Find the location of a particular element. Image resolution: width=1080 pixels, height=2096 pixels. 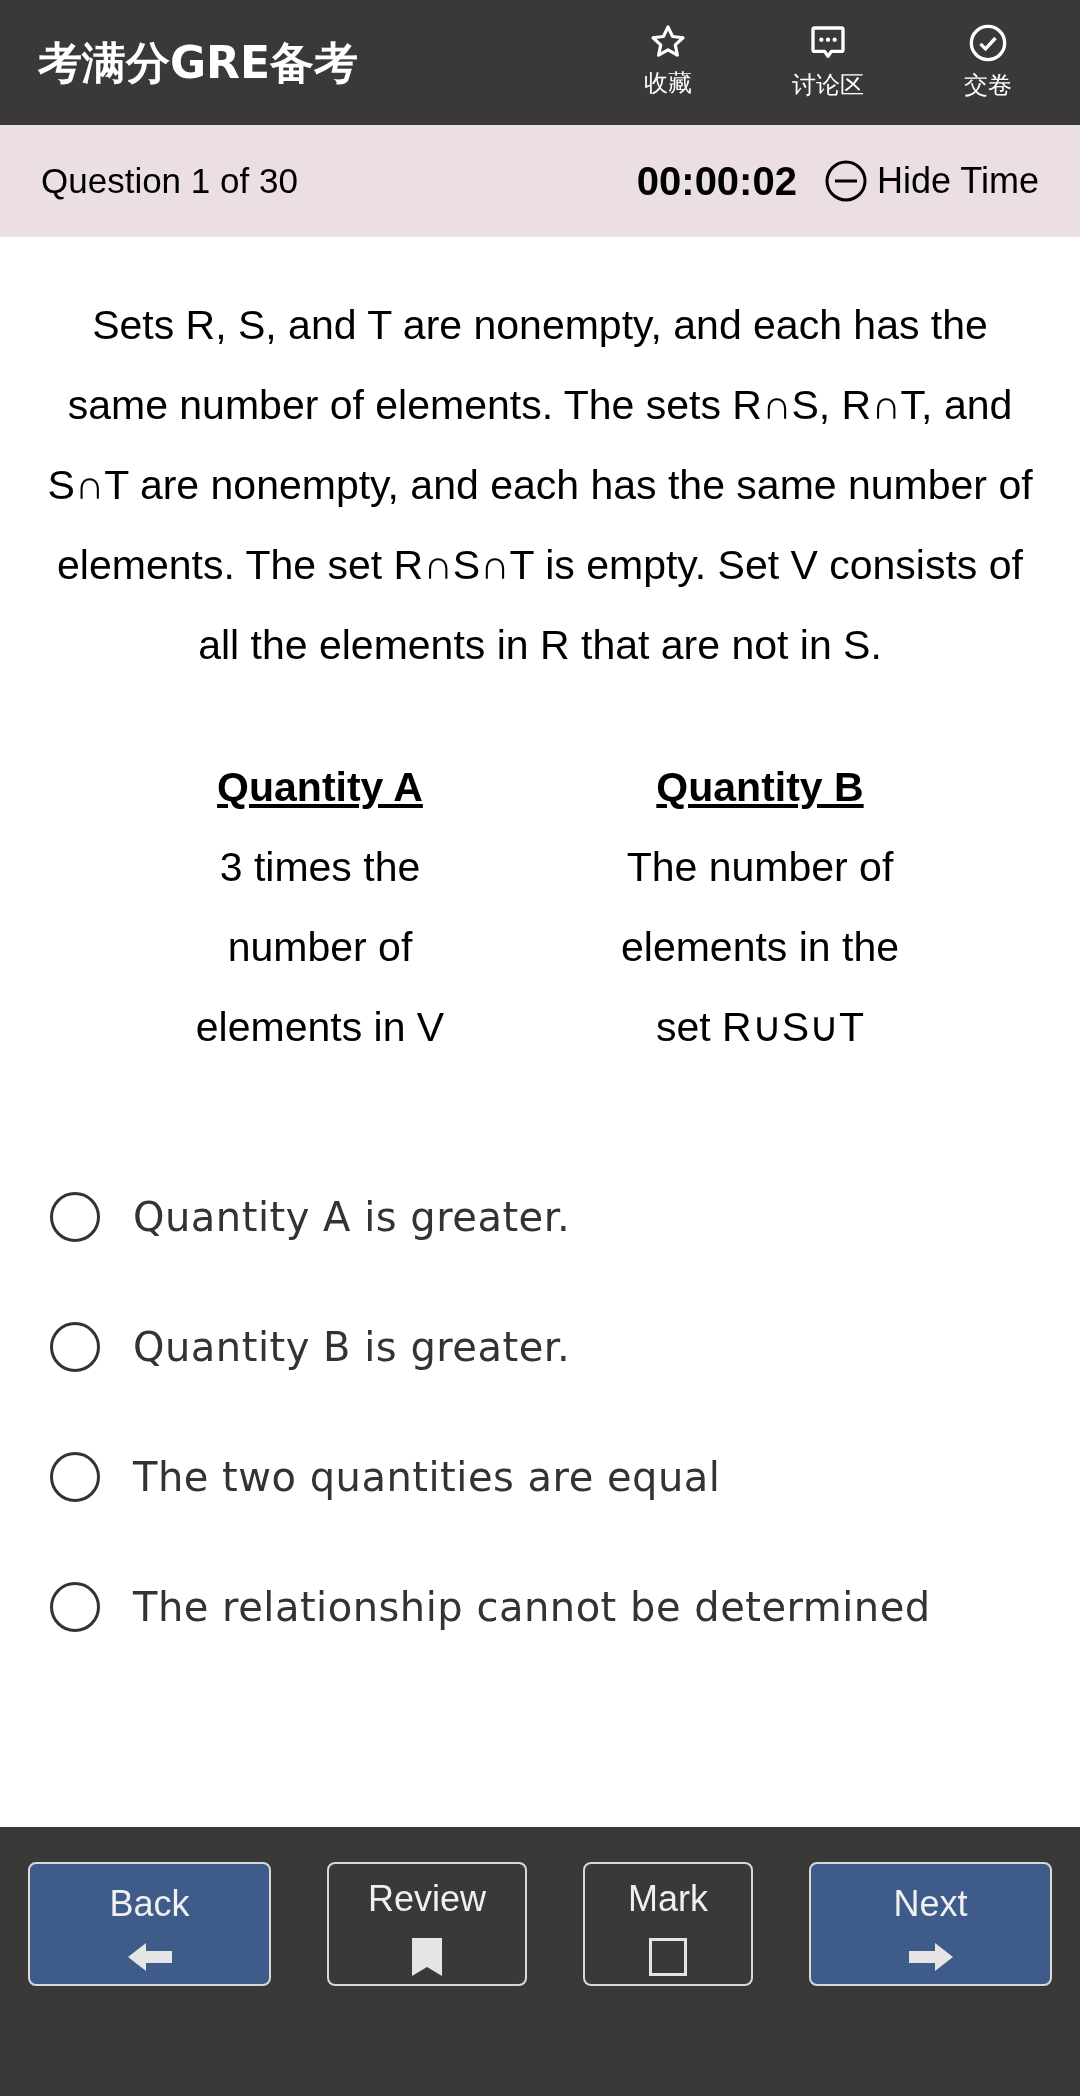

timer: 00:00:02 is located at coordinates (716, 181).